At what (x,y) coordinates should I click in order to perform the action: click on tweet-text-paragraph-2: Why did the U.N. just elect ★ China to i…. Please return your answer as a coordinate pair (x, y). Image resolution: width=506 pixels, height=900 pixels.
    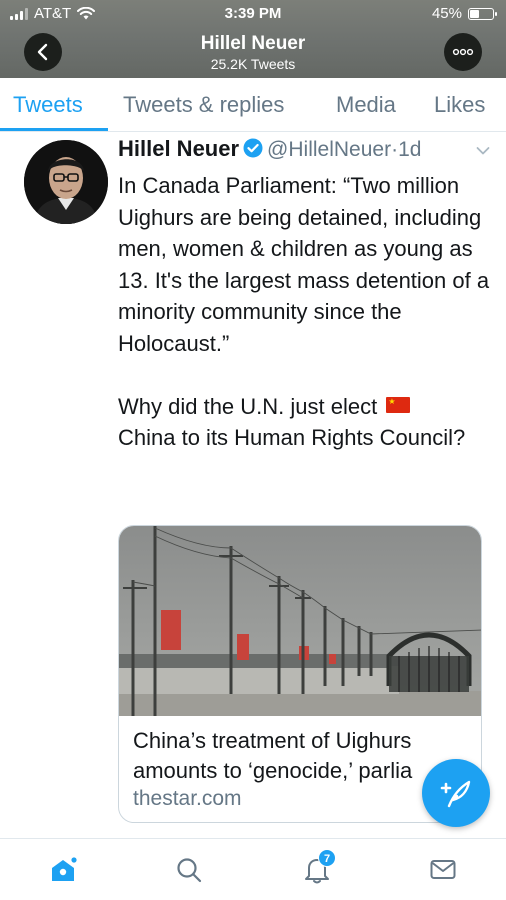
    Looking at the image, I should click on (304, 422).